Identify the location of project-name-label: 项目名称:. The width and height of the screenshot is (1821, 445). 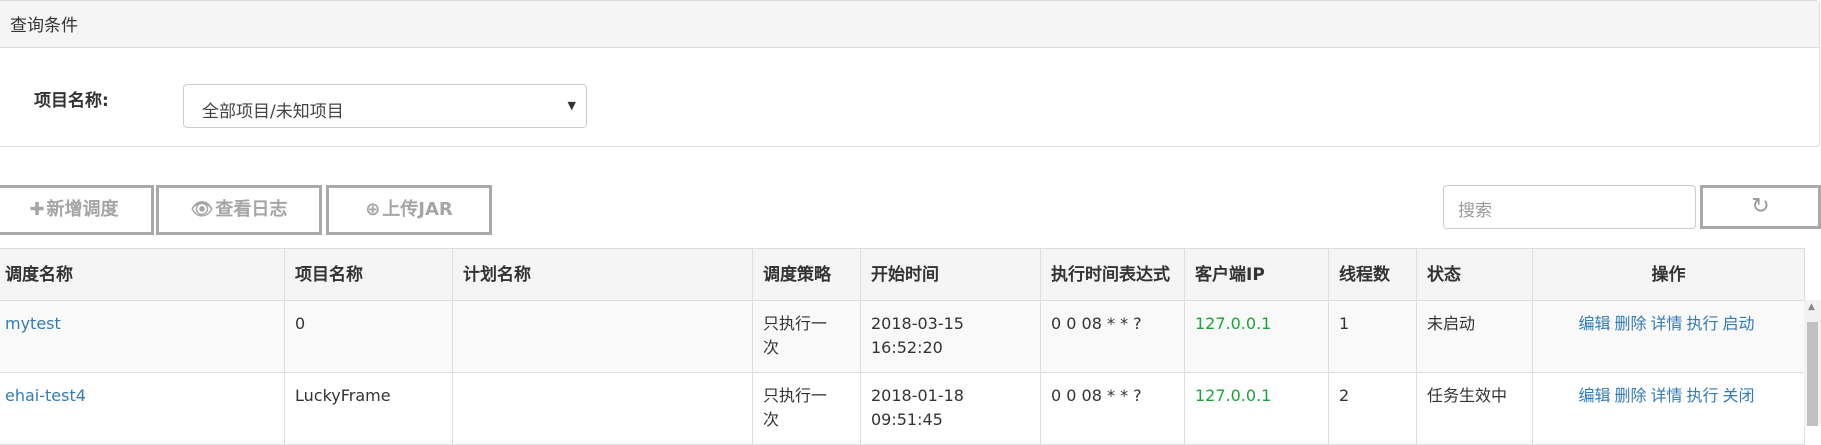
(71, 101).